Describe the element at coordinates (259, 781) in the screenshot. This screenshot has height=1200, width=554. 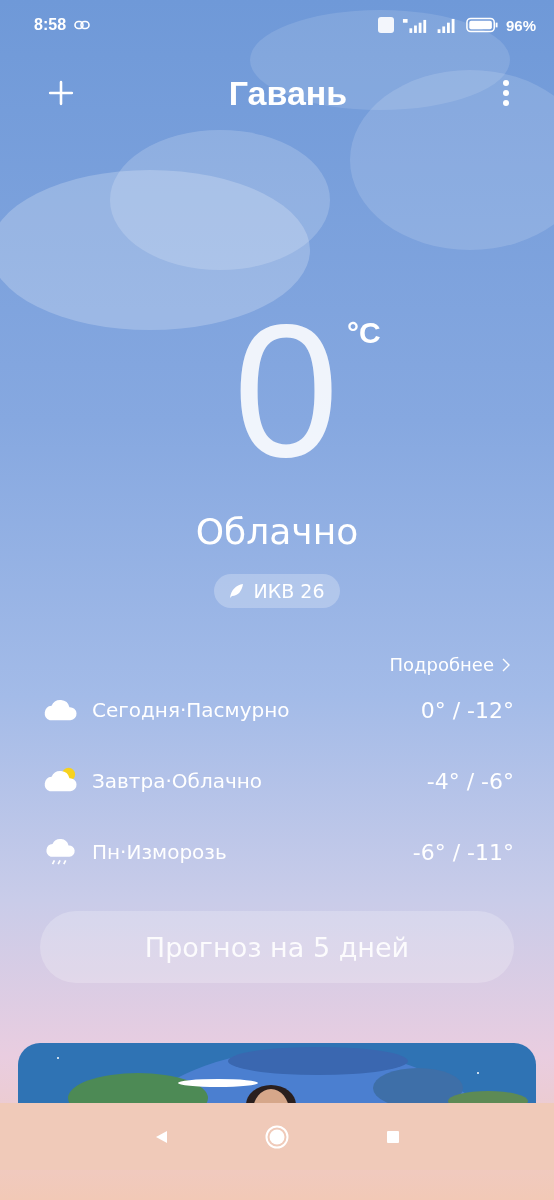
I see `forecast-day: Завтра·Облачно` at that location.